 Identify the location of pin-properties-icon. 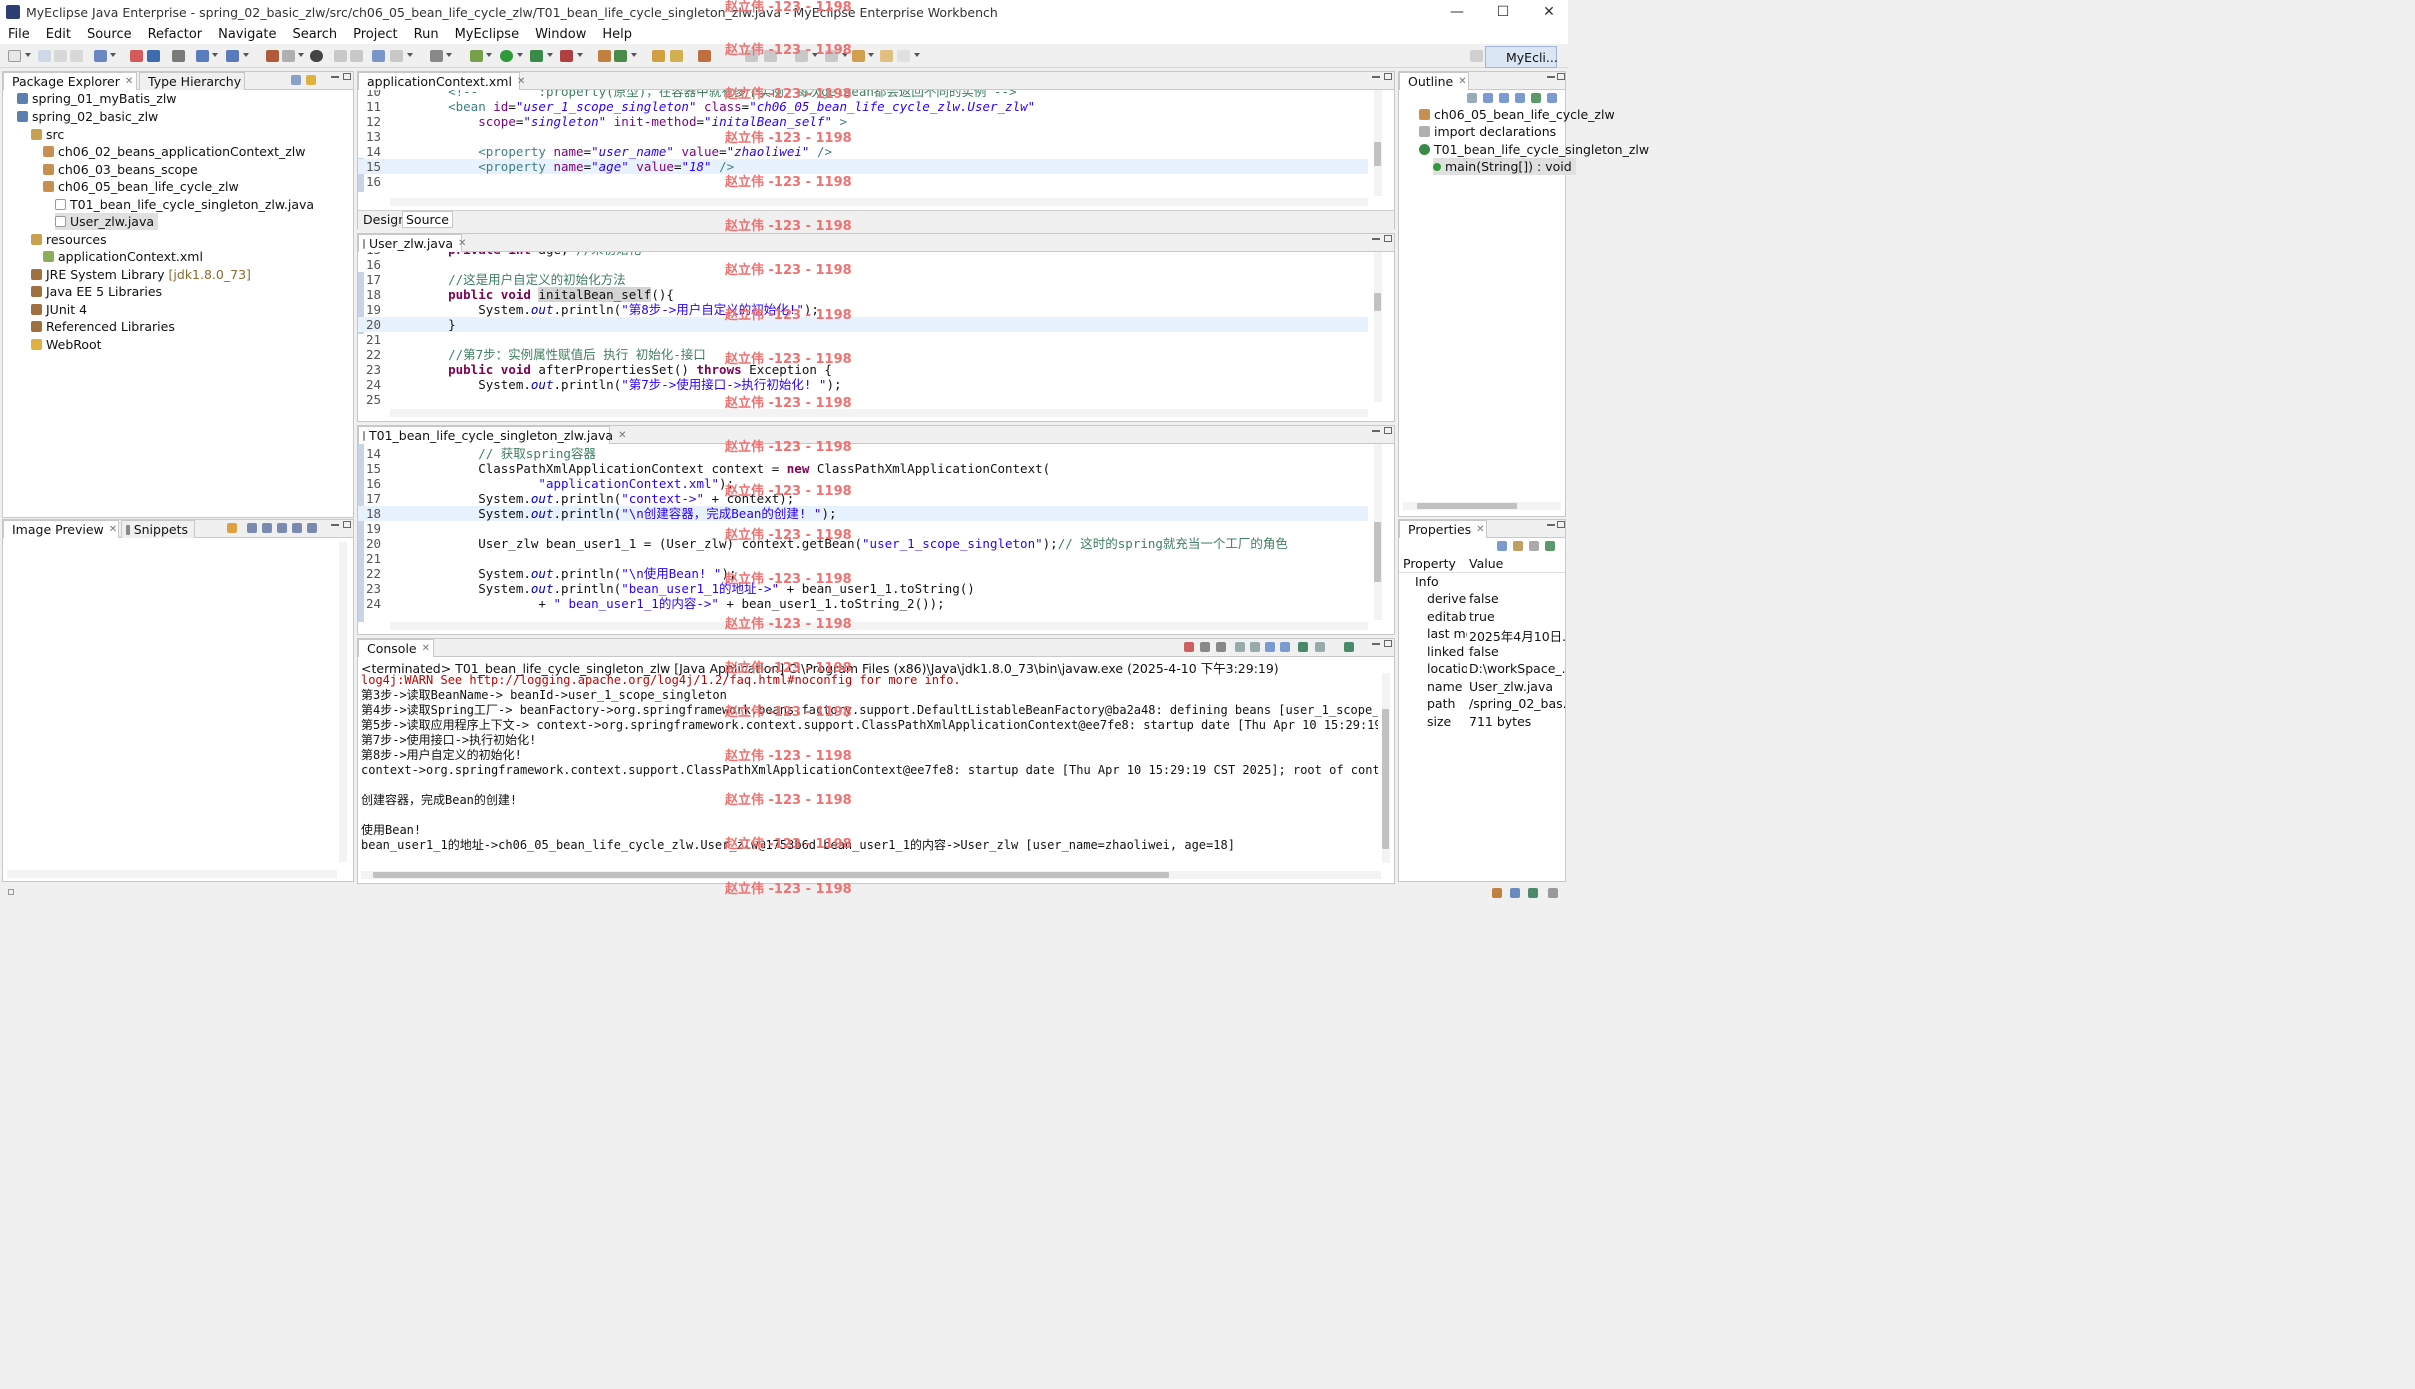
(1550, 546).